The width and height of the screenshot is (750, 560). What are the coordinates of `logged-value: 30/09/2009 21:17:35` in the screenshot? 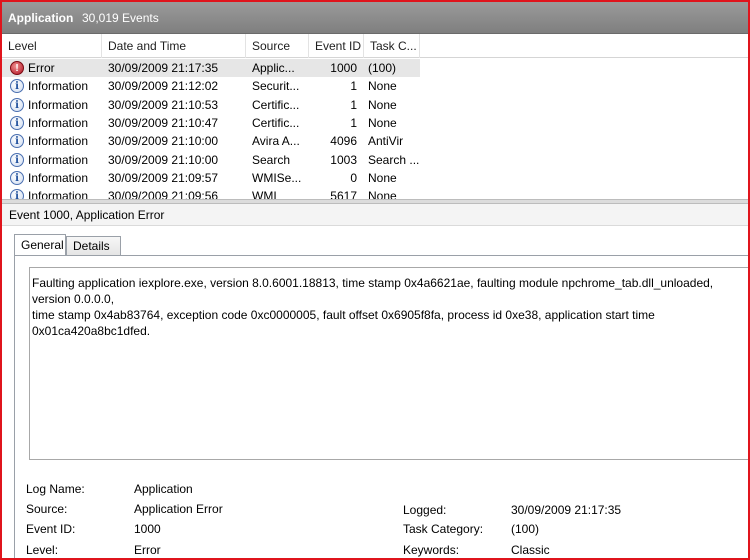 It's located at (566, 510).